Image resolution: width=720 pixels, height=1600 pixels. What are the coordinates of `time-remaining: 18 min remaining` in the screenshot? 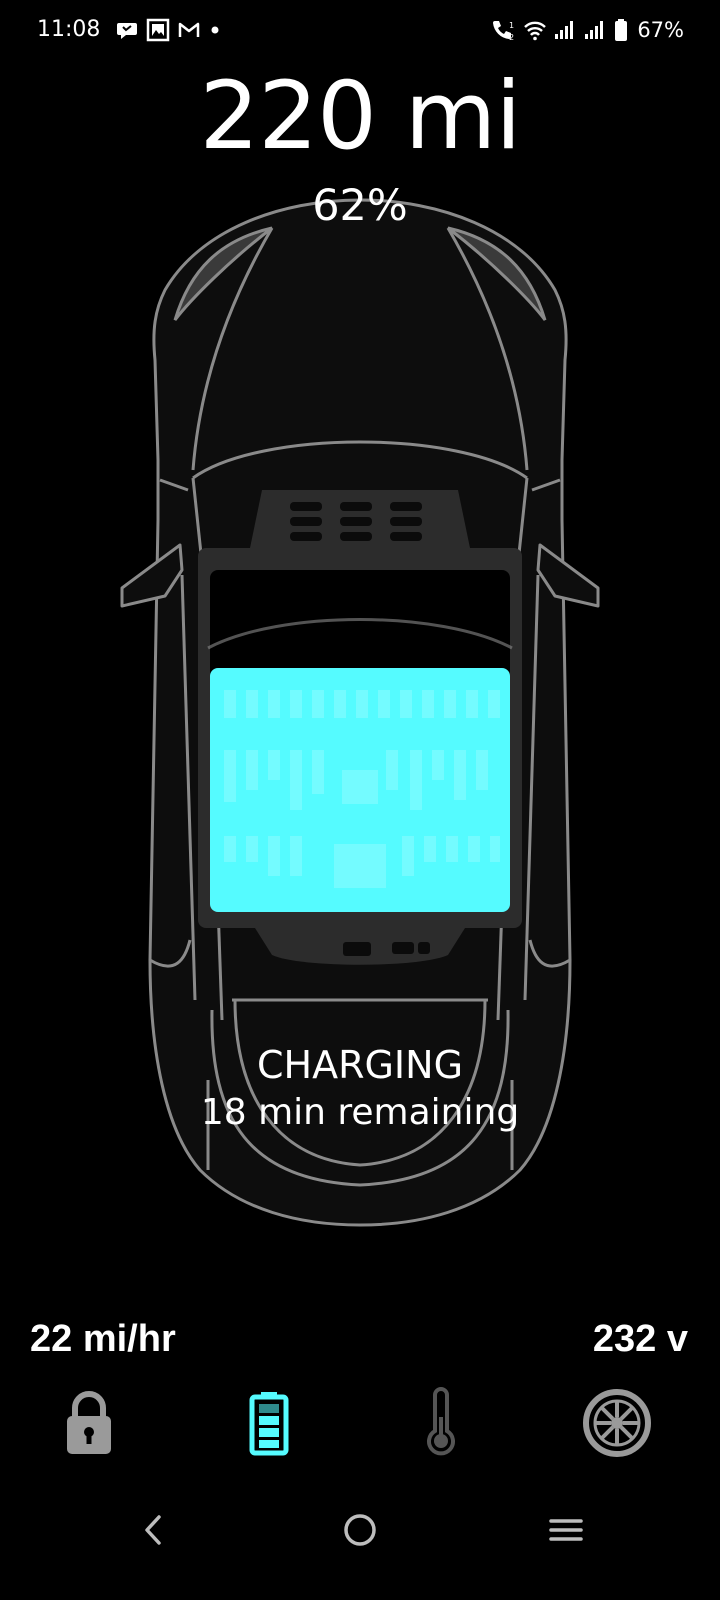 It's located at (360, 1112).